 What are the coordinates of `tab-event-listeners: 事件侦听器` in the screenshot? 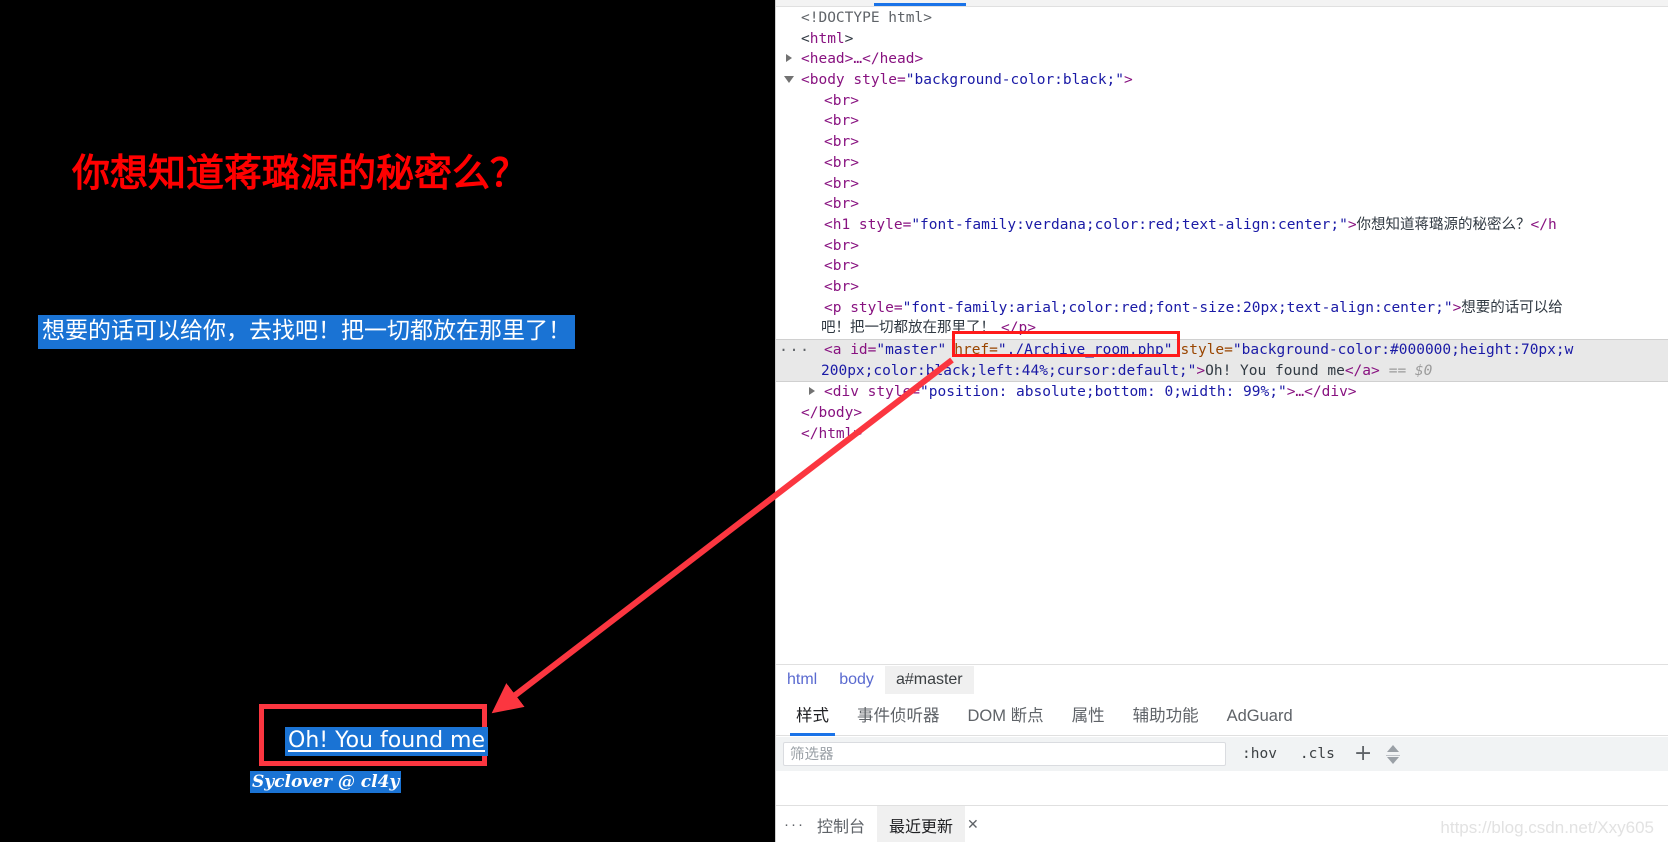 It's located at (898, 715).